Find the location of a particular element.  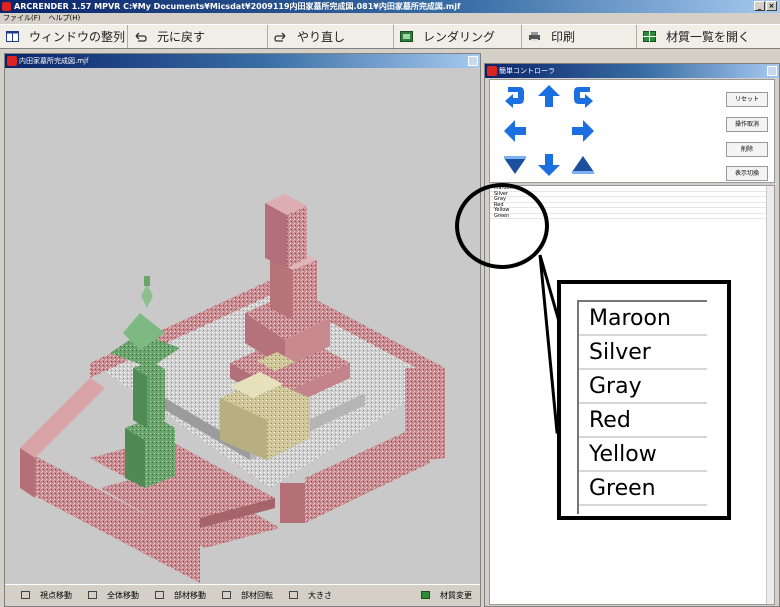

redo-label: やり直し is located at coordinates (321, 37).